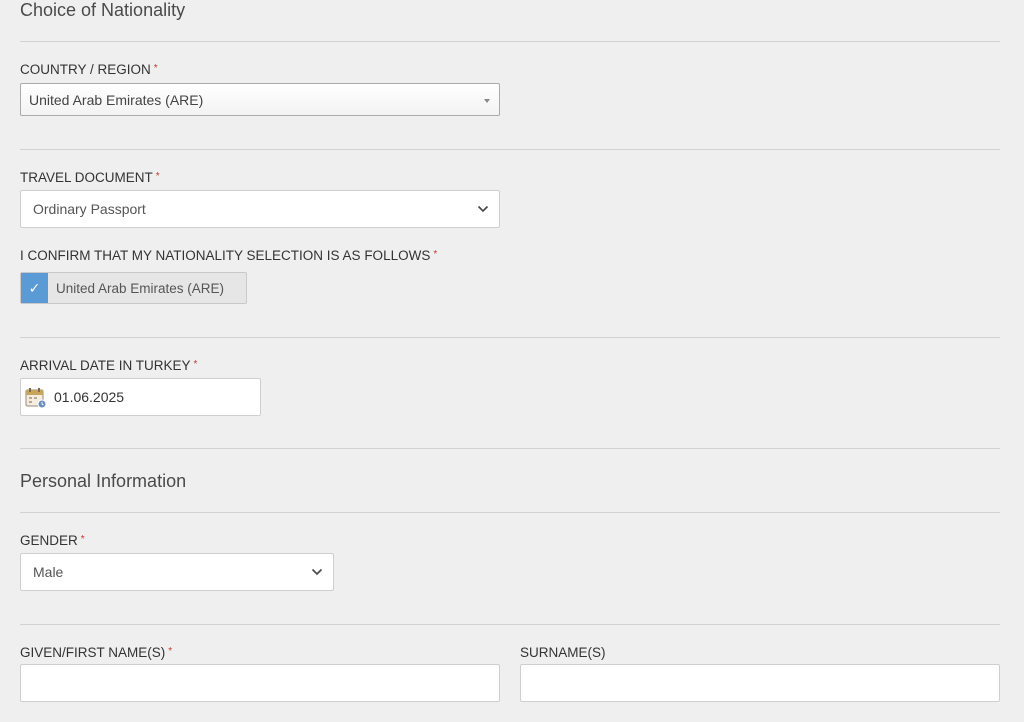  I want to click on surname-label-text: SURNAME(S), so click(563, 652).